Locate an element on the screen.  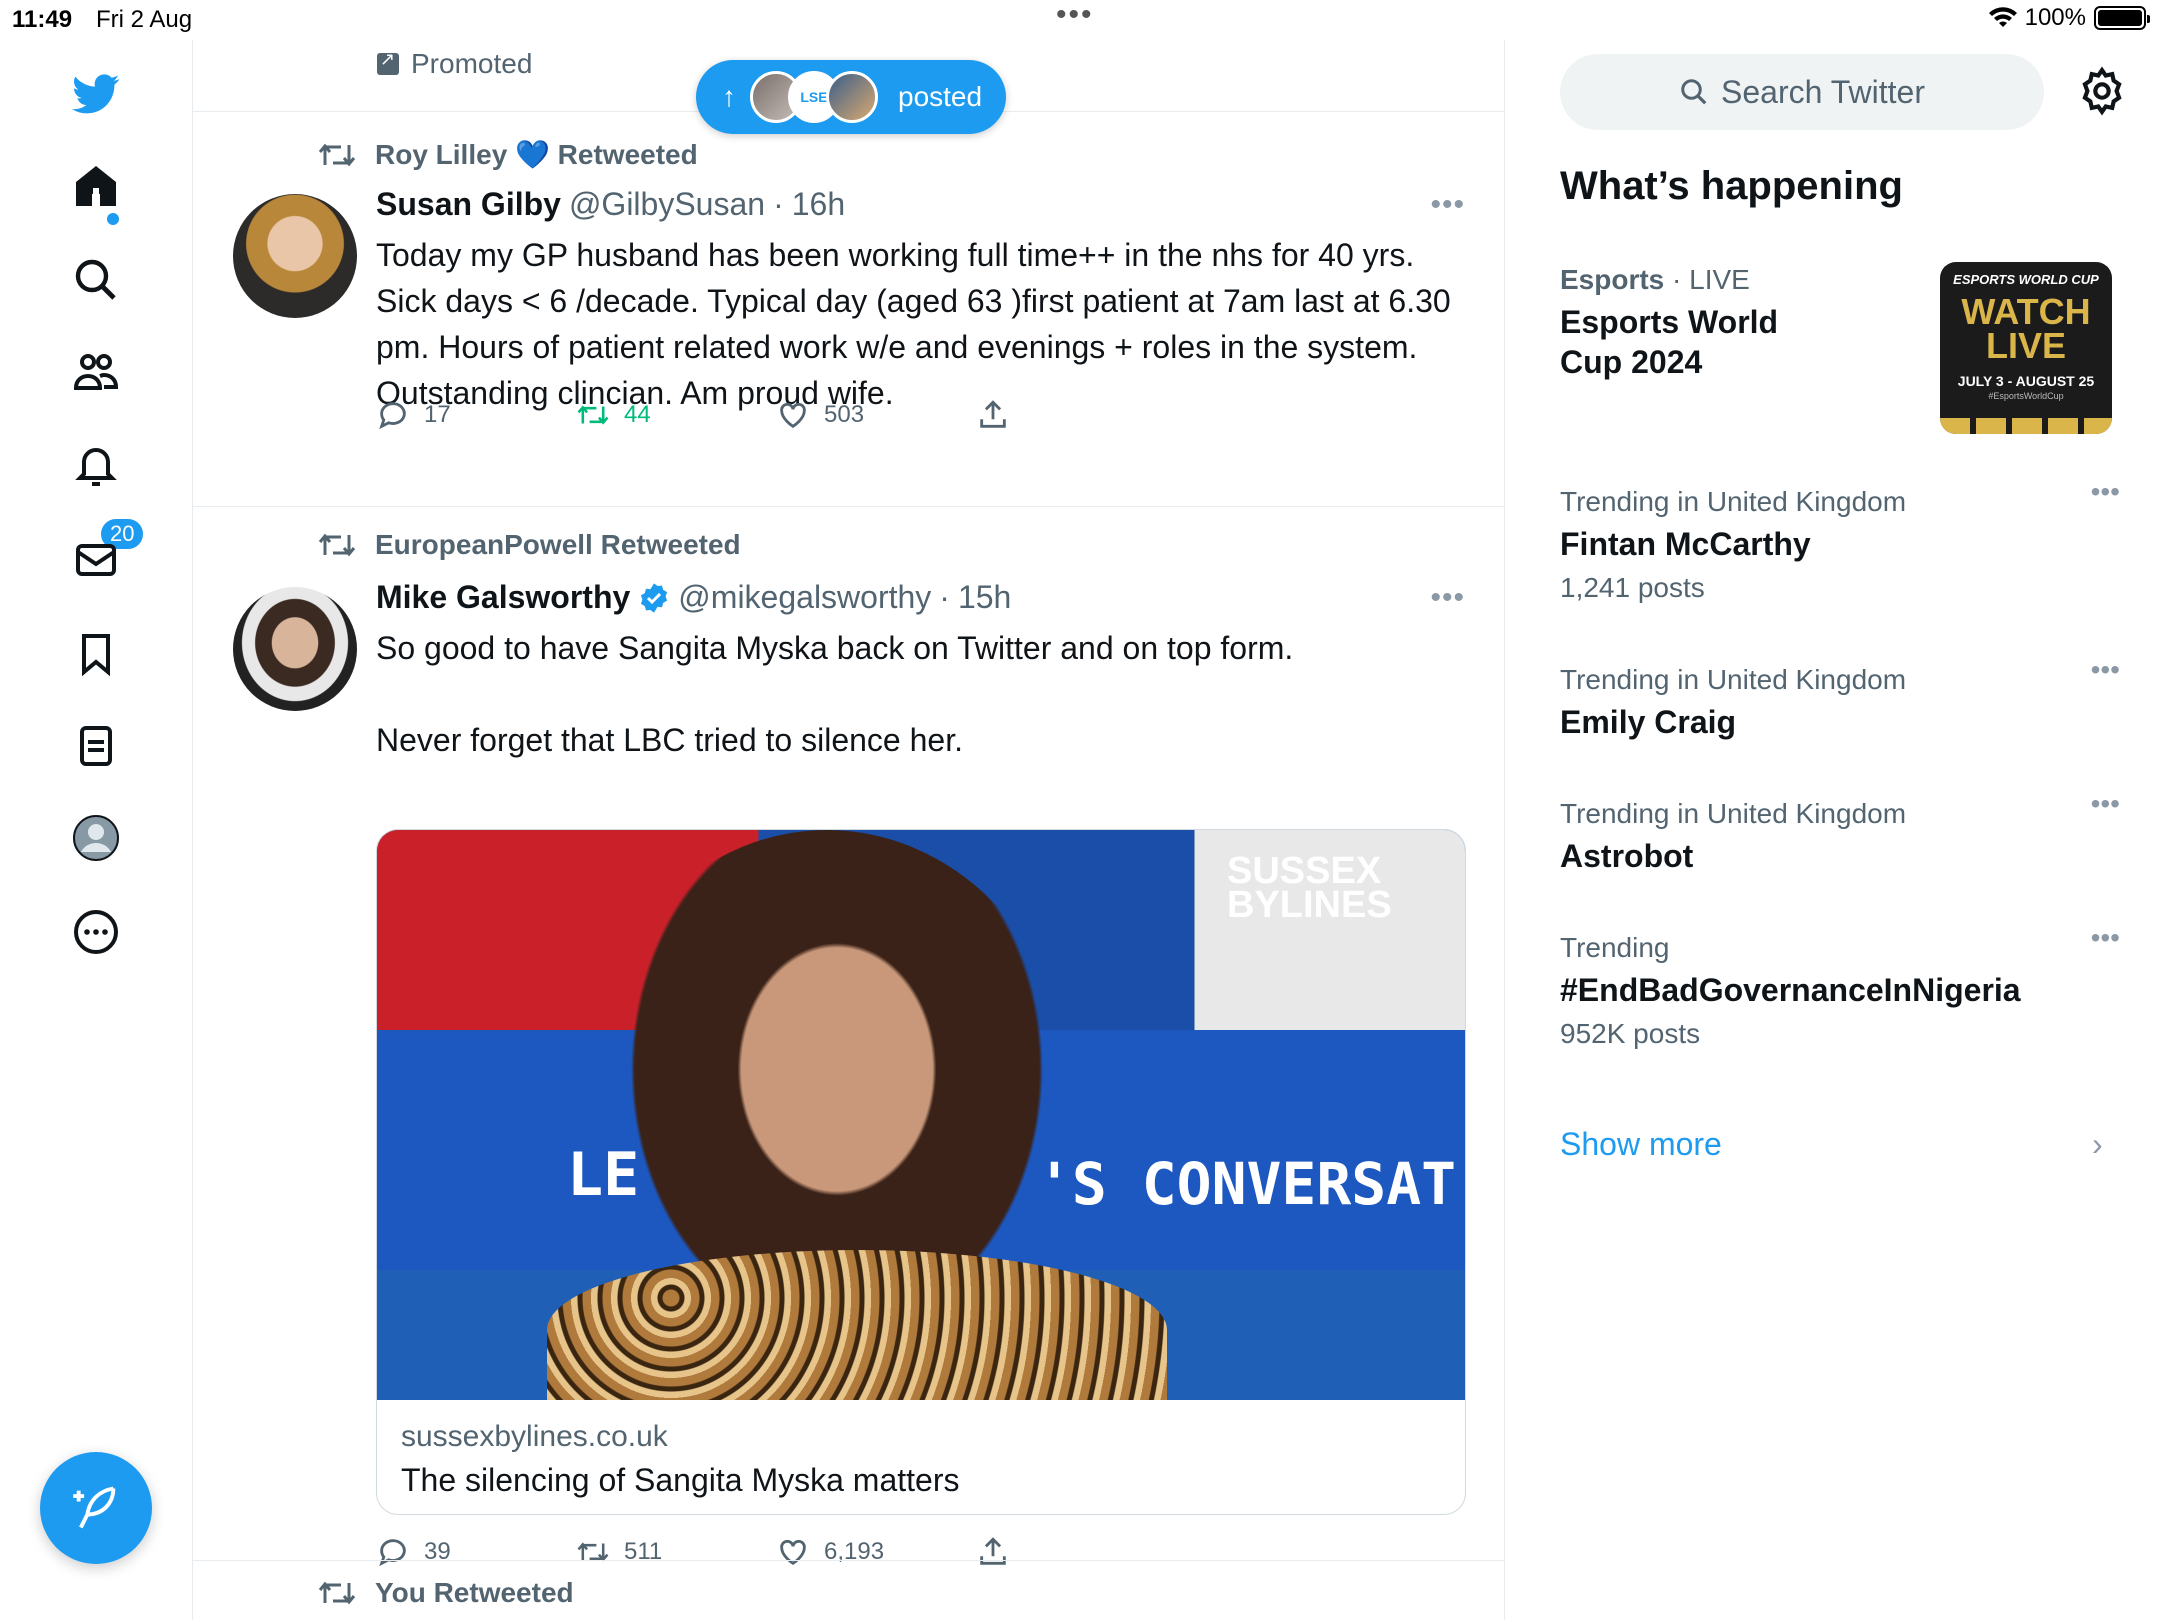
nav-search is located at coordinates (96, 280).